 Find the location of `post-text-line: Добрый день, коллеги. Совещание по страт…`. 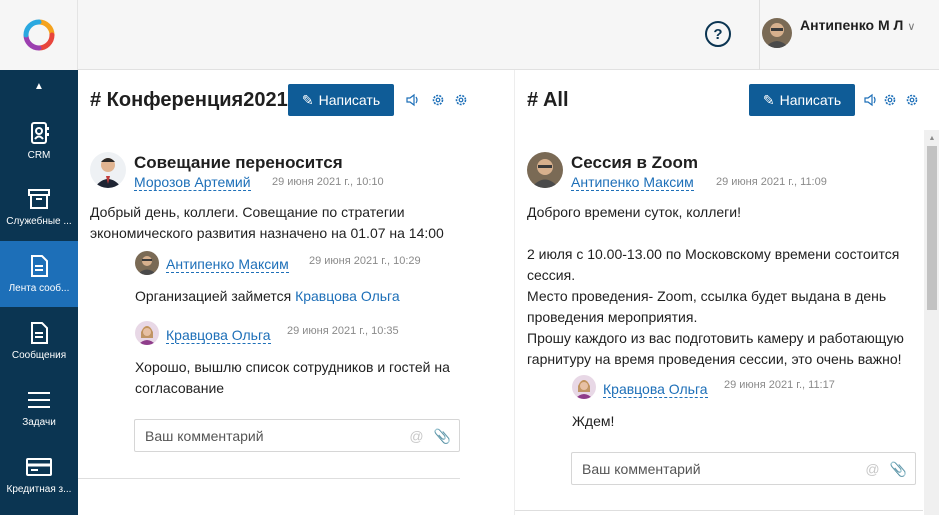

post-text-line: Добрый день, коллеги. Совещание по страт… is located at coordinates (247, 212).